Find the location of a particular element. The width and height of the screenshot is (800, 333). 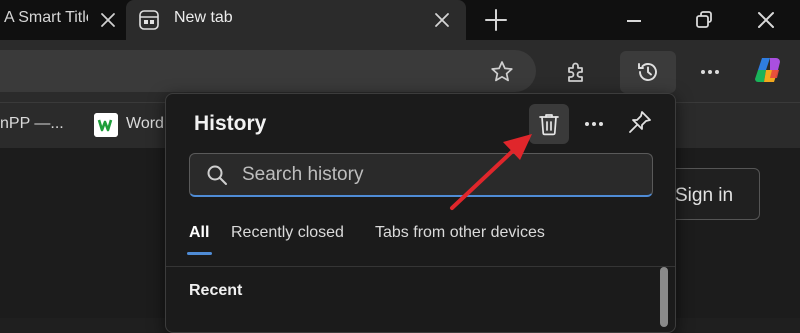

search-icon is located at coordinates (217, 175).